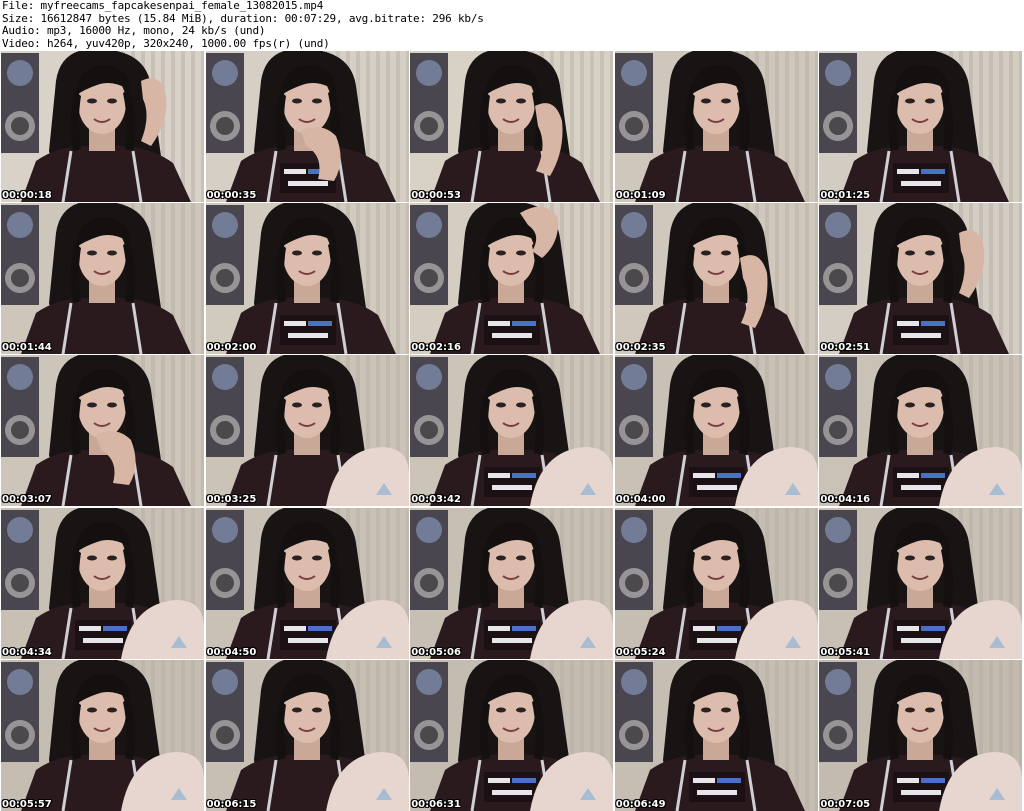 This screenshot has width=1024, height=811. What do you see at coordinates (845, 348) in the screenshot?
I see `thumbnail-timestamp: 00:02:51` at bounding box center [845, 348].